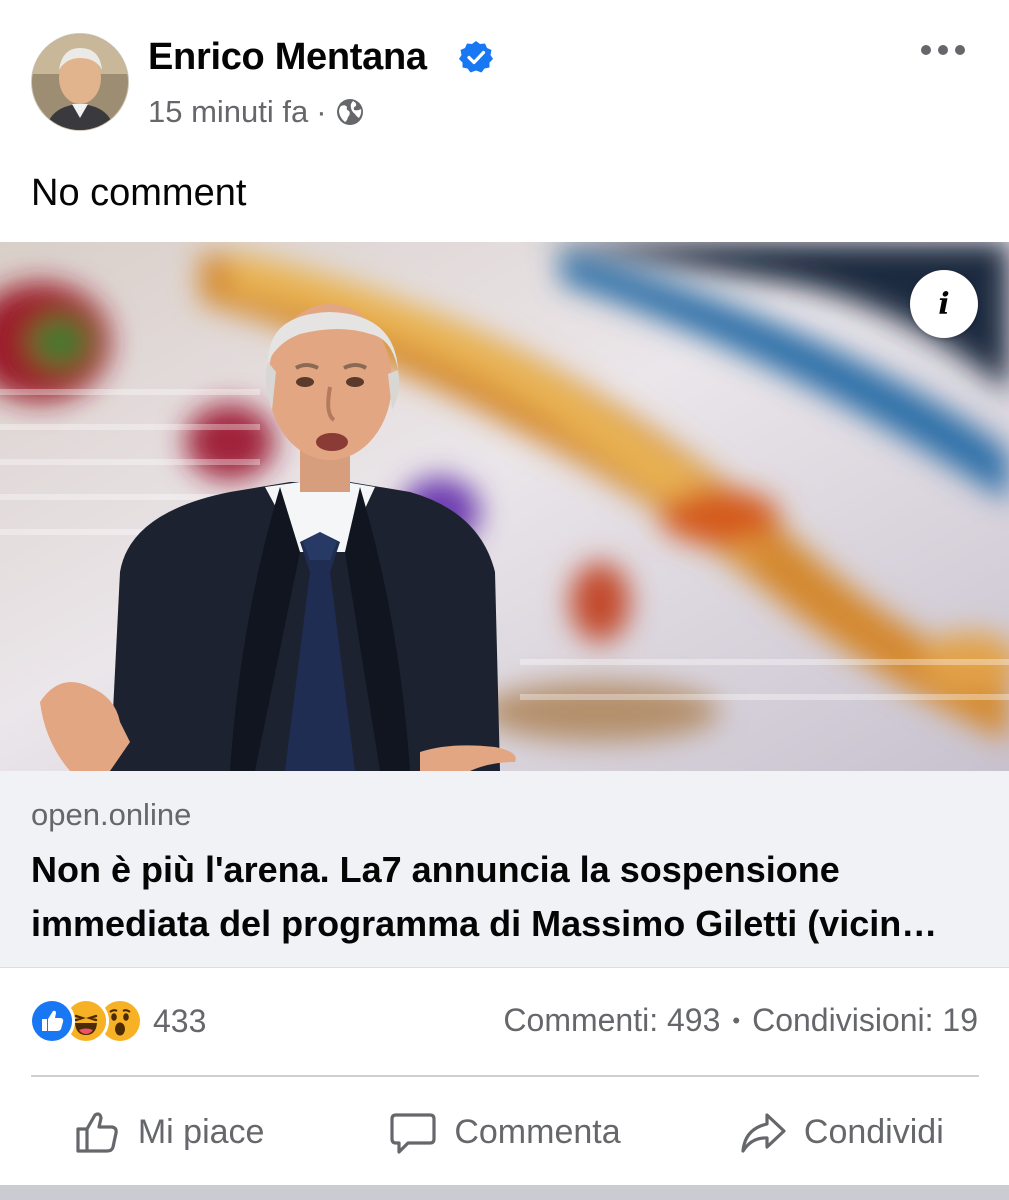 This screenshot has height=1200, width=1009. I want to click on like-button: Mi piace, so click(168, 1132).